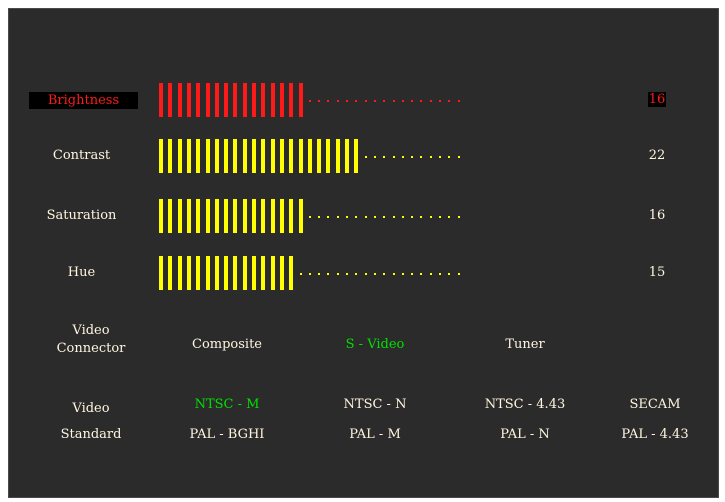 This screenshot has height=502, width=725. Describe the element at coordinates (227, 404) in the screenshot. I see `standard-option-ntsc-m: NTSC - M` at that location.